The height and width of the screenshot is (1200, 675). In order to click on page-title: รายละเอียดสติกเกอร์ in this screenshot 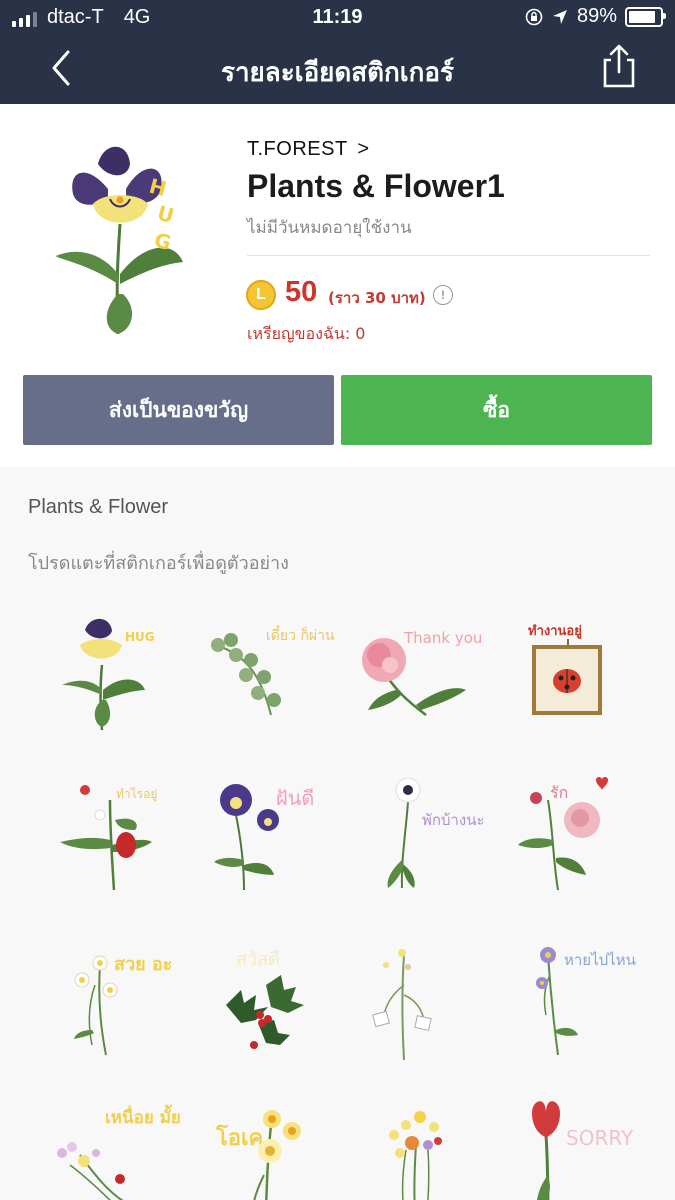, I will do `click(337, 73)`.